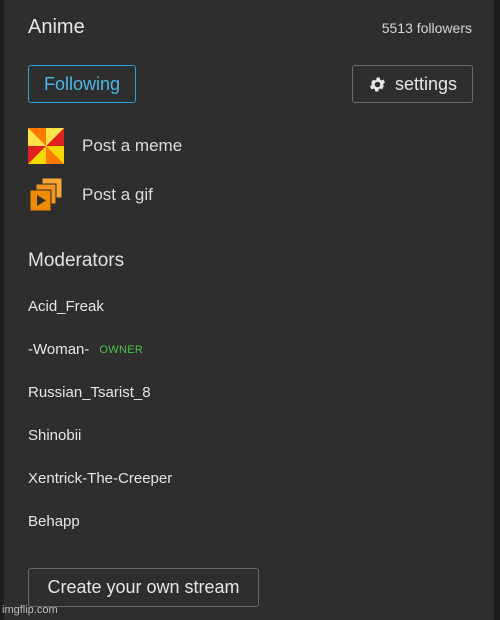  I want to click on follower-count: 5513 followers, so click(426, 28).